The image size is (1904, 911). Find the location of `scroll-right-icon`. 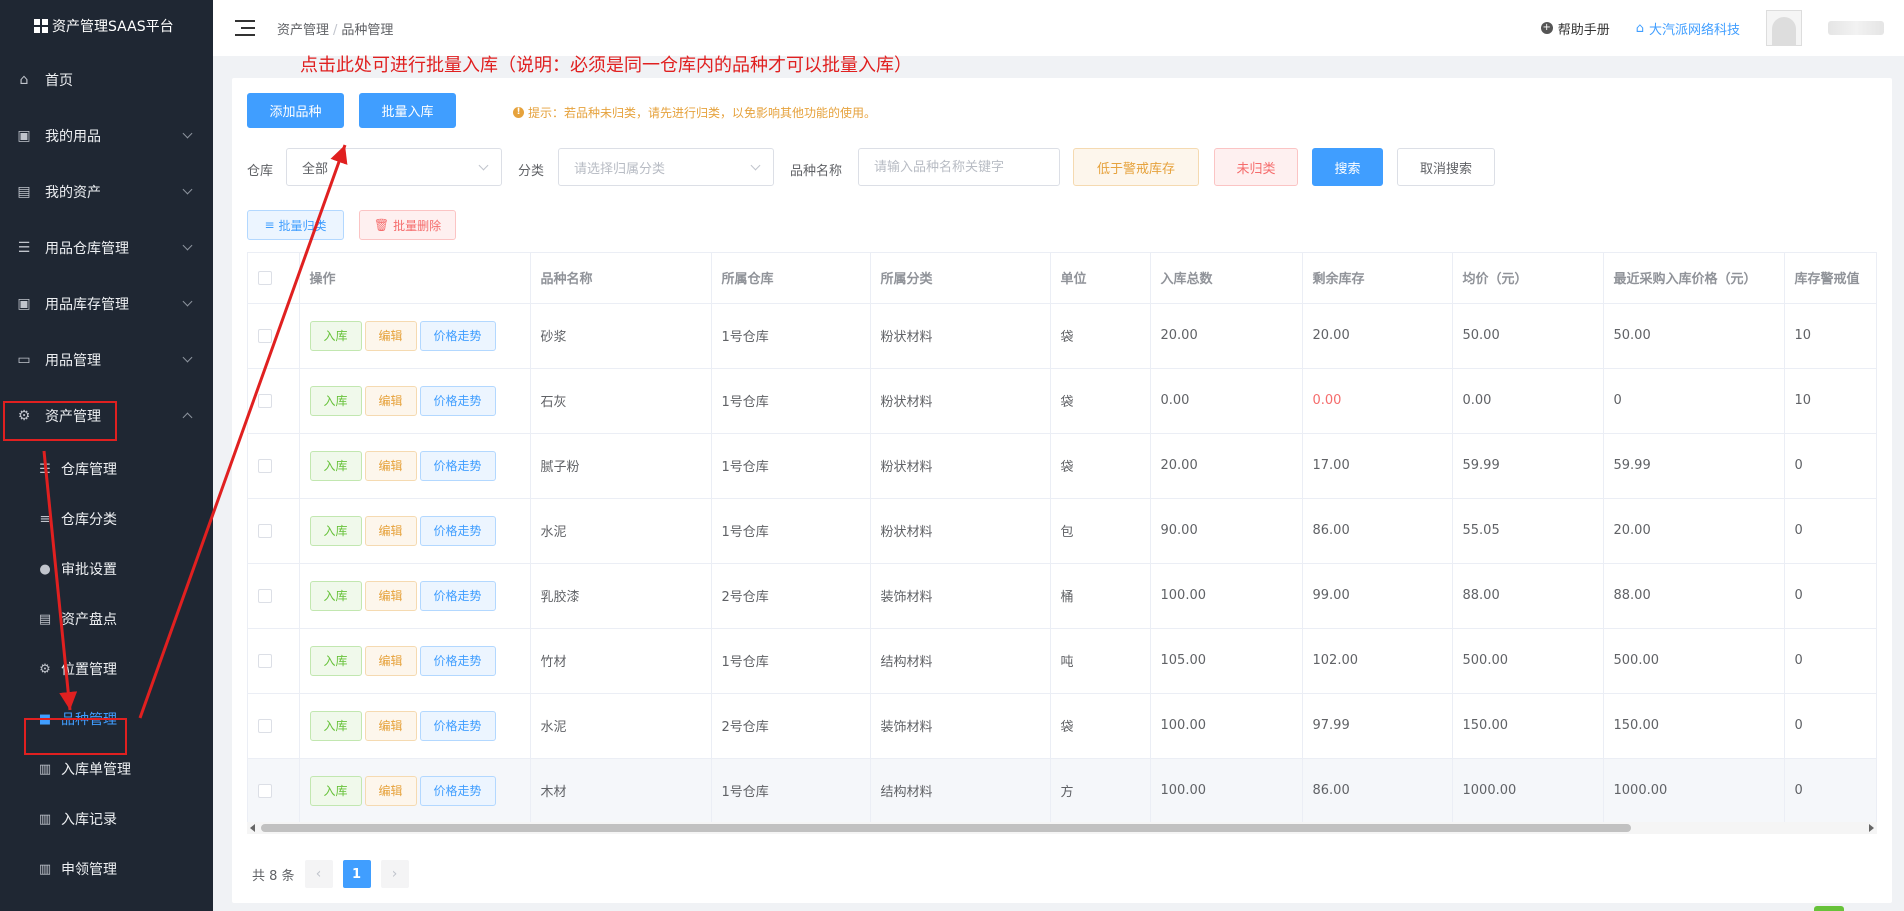

scroll-right-icon is located at coordinates (1871, 828).